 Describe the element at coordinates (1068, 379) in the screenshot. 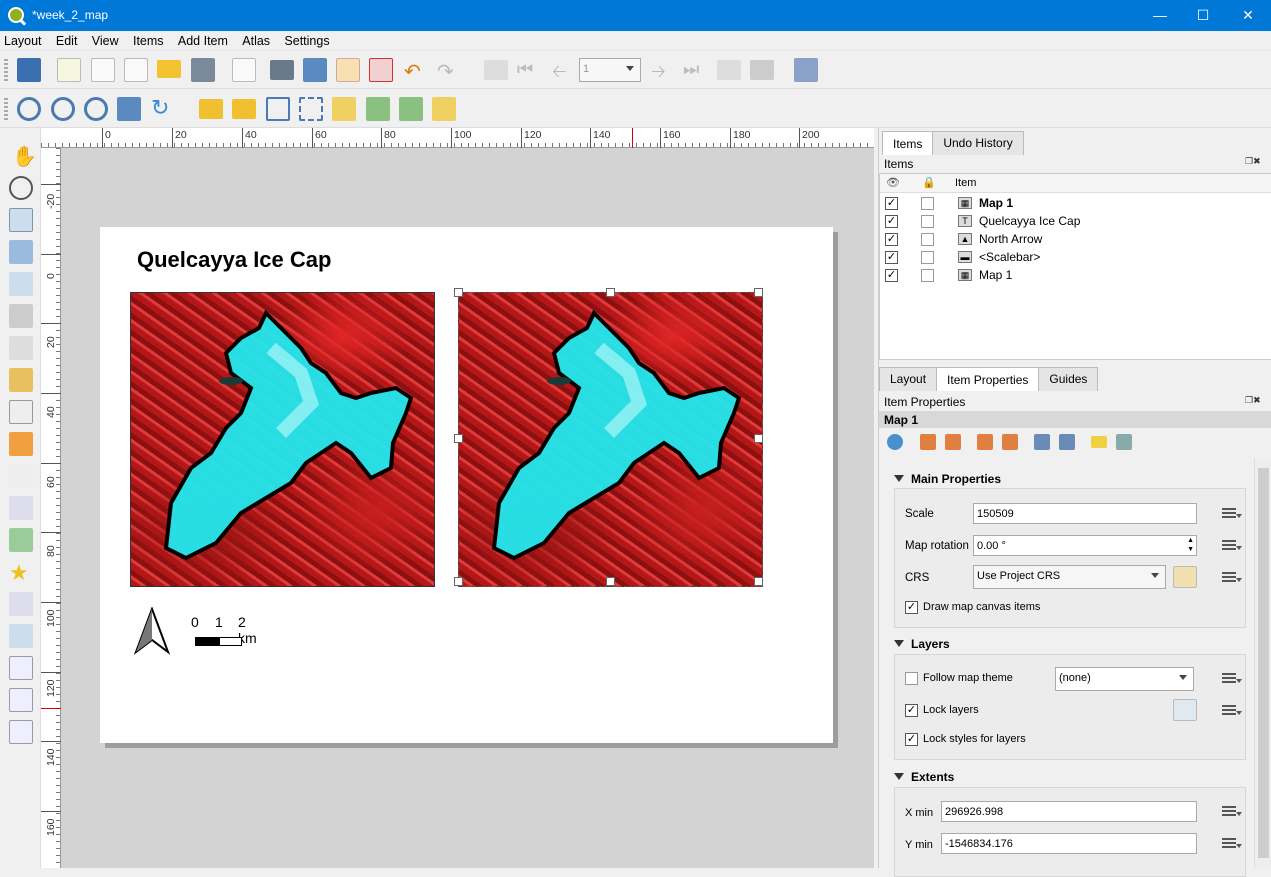

I see `tab-guides: Guides` at that location.